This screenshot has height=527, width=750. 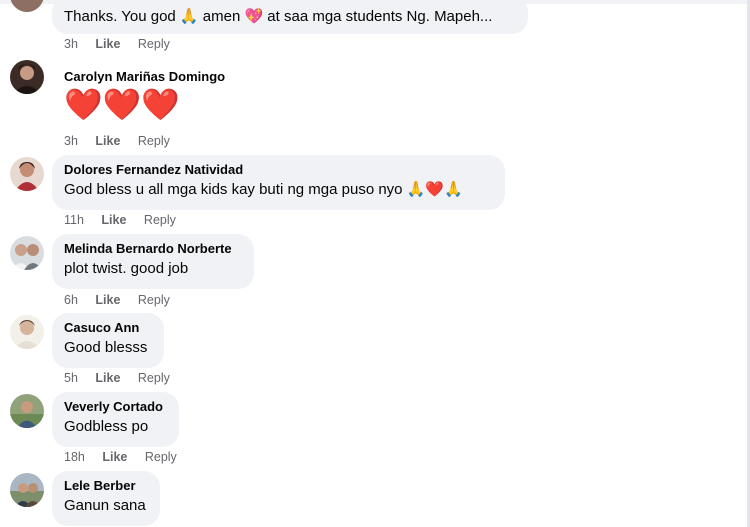 I want to click on comment-text: plot twist. good job, so click(x=126, y=268).